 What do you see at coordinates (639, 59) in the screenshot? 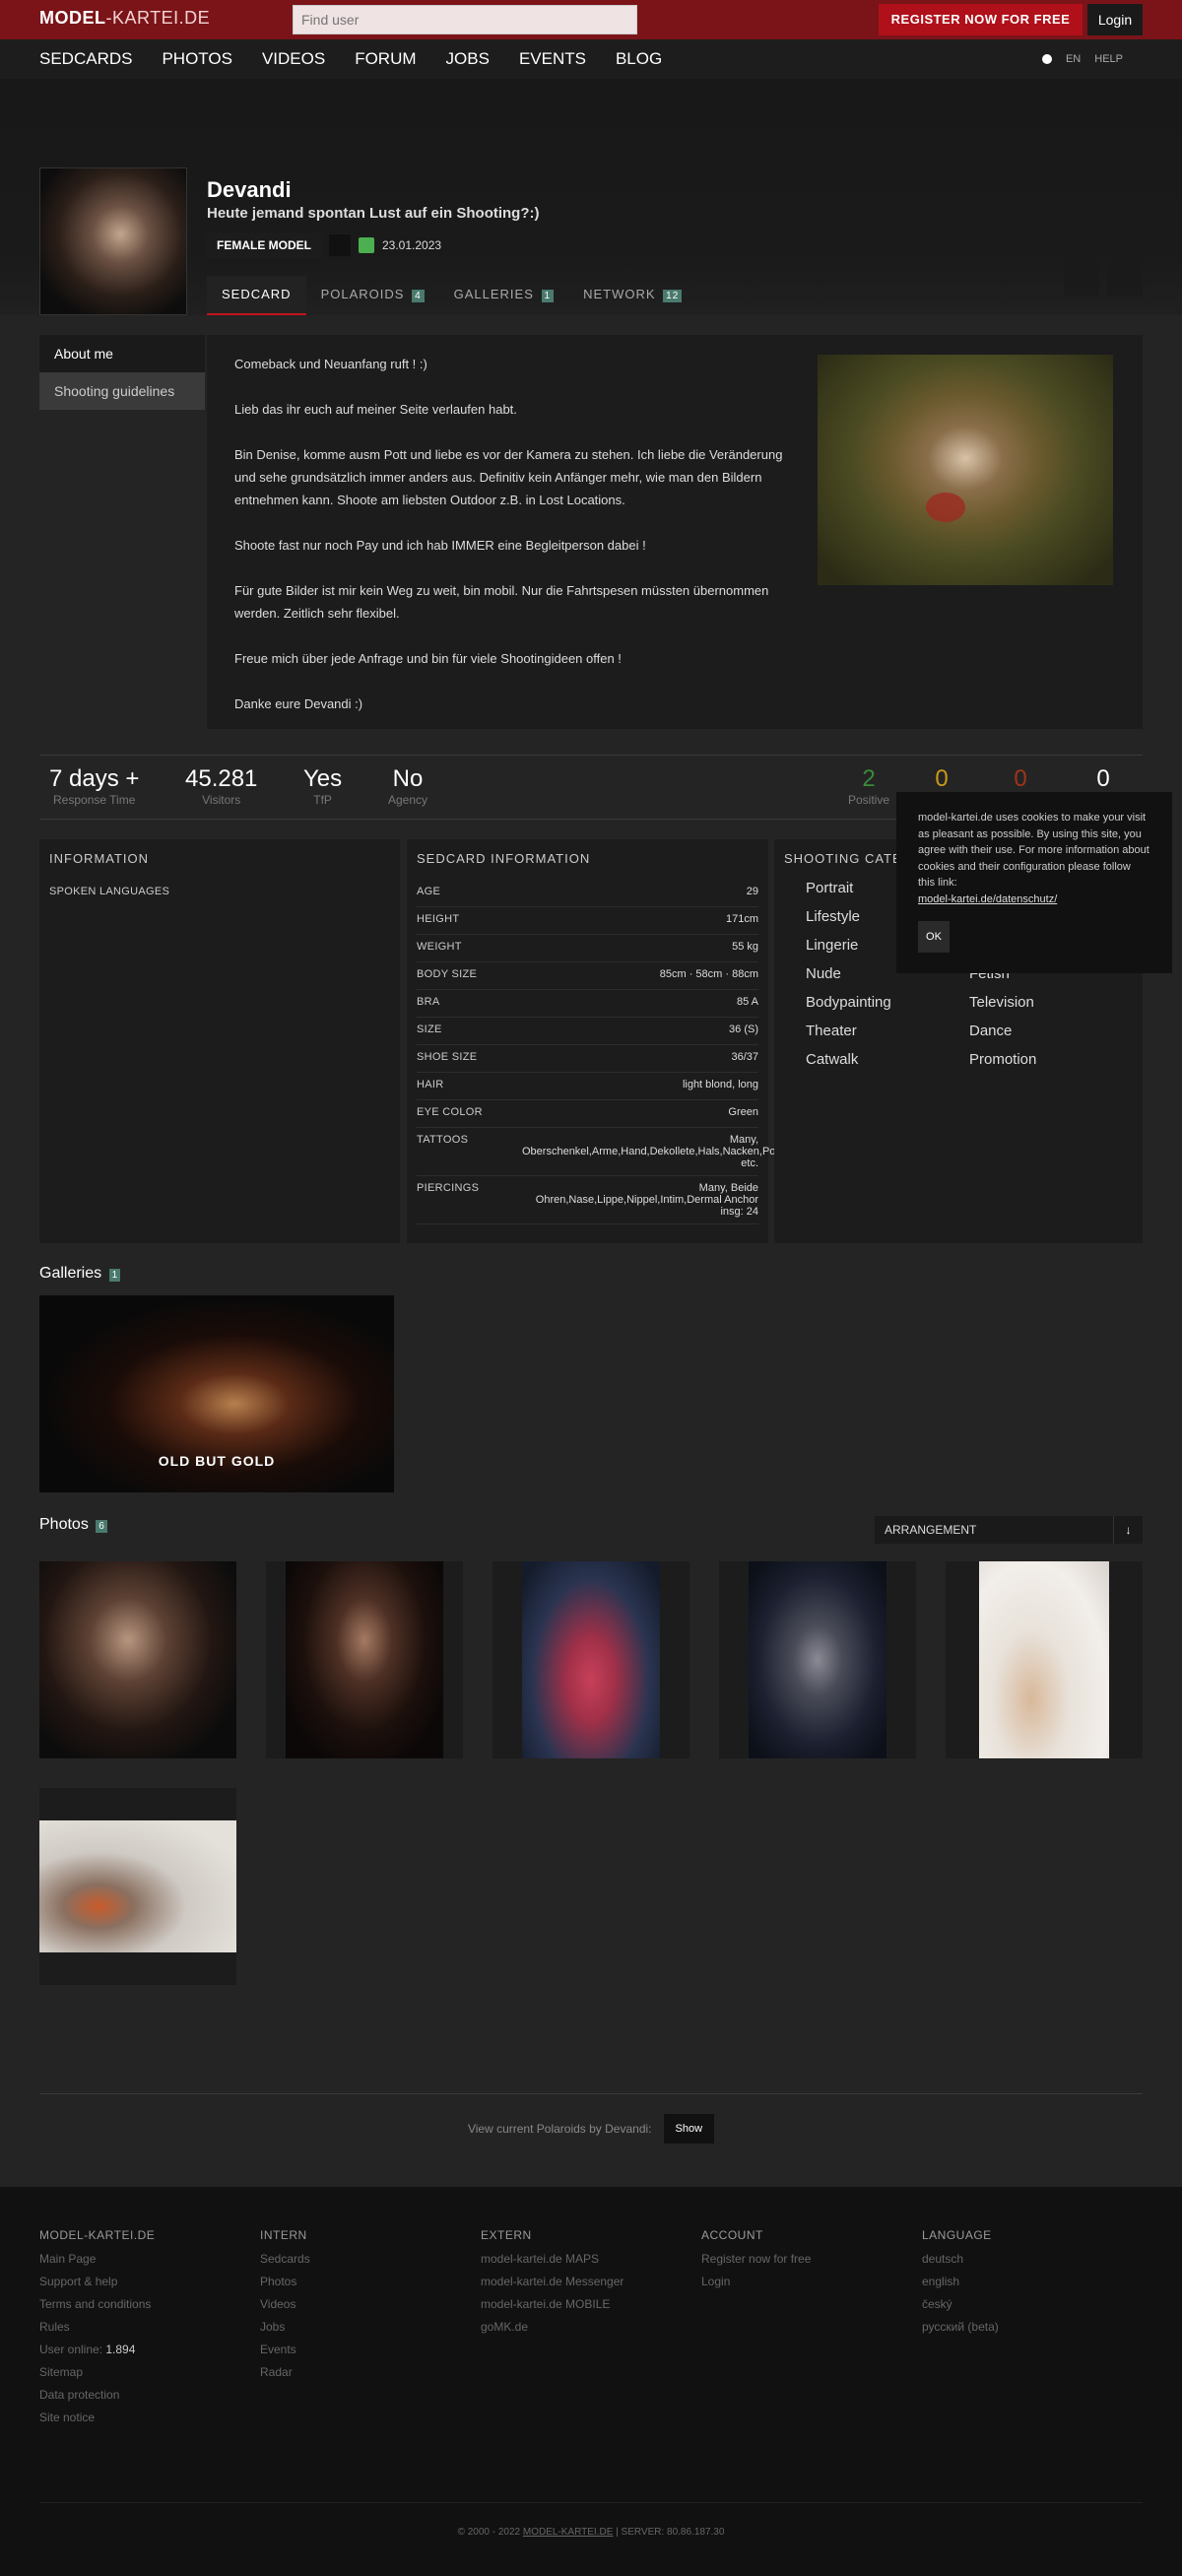
I see `nav-blog: BLOG` at bounding box center [639, 59].